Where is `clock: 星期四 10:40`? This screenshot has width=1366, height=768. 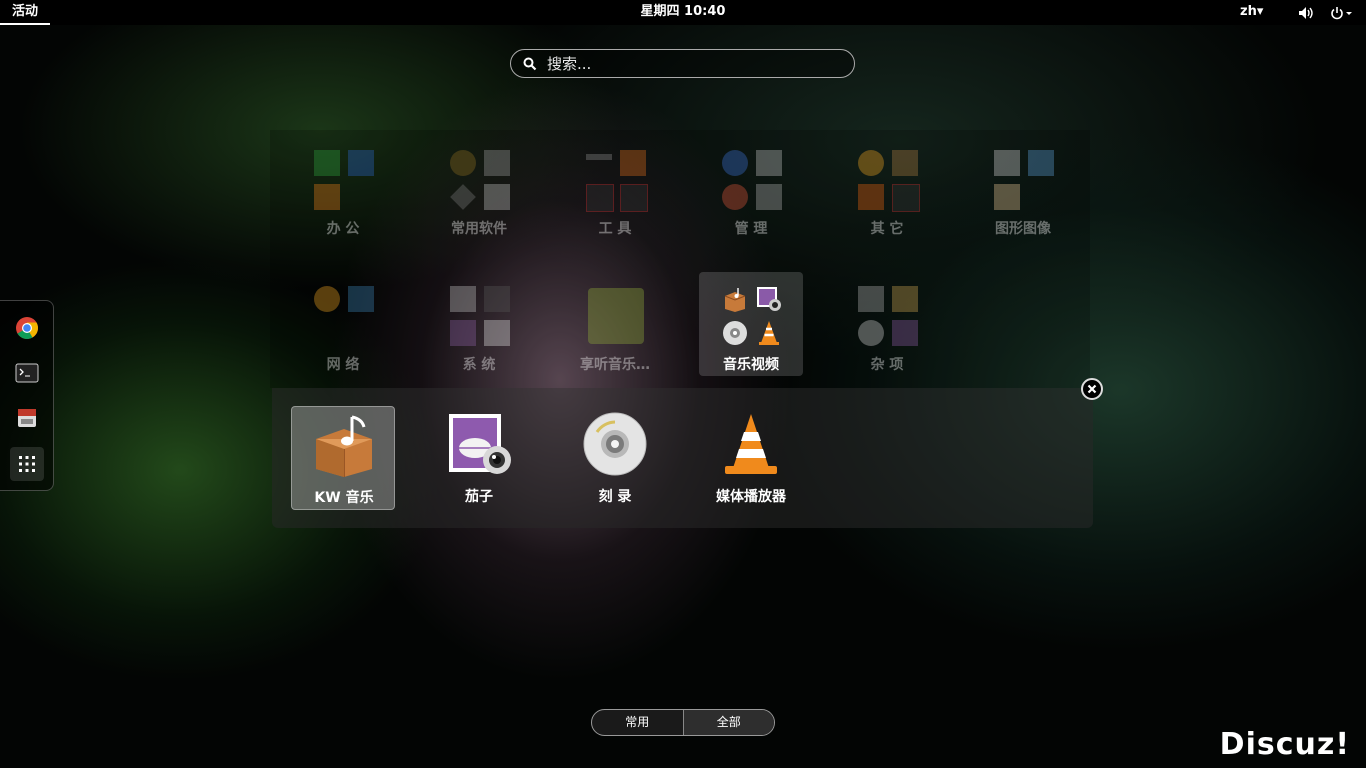
clock: 星期四 10:40 is located at coordinates (683, 12).